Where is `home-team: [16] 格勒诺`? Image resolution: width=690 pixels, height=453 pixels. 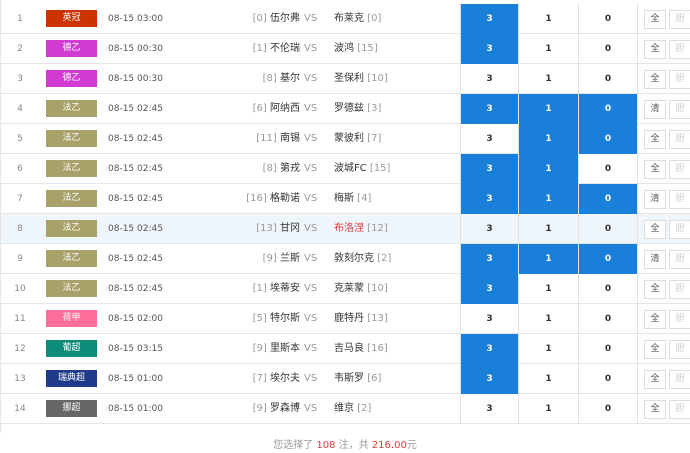 home-team: [16] 格勒诺 is located at coordinates (273, 199).